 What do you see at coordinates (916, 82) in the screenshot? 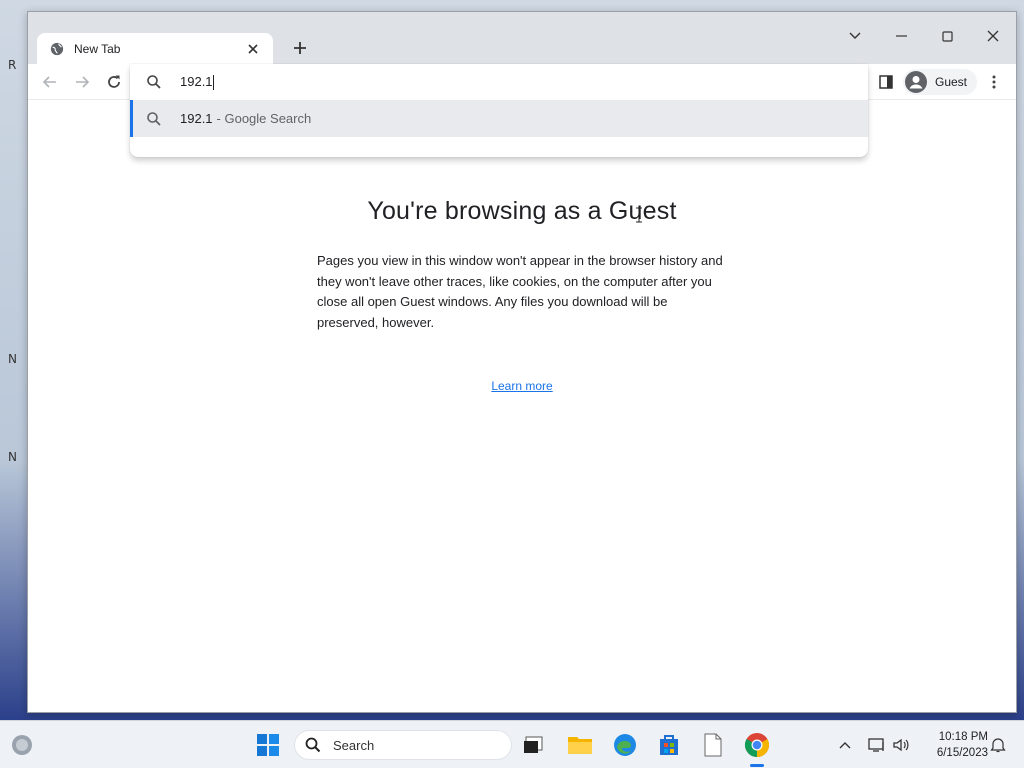
I see `avatar-icon` at bounding box center [916, 82].